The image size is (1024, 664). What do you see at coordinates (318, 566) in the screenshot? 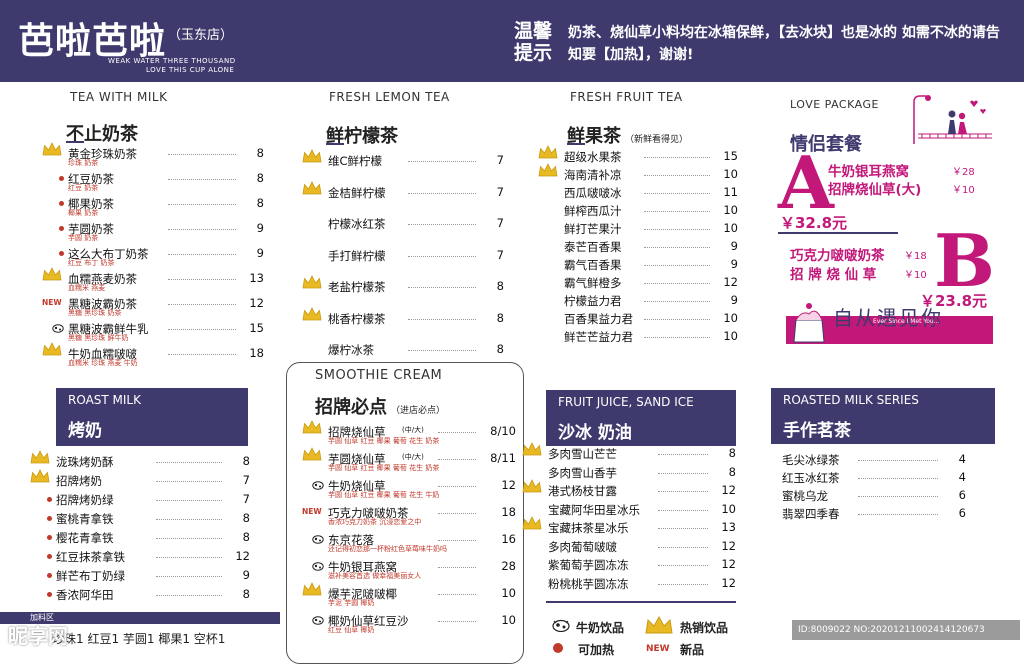
I see `cow-icon` at bounding box center [318, 566].